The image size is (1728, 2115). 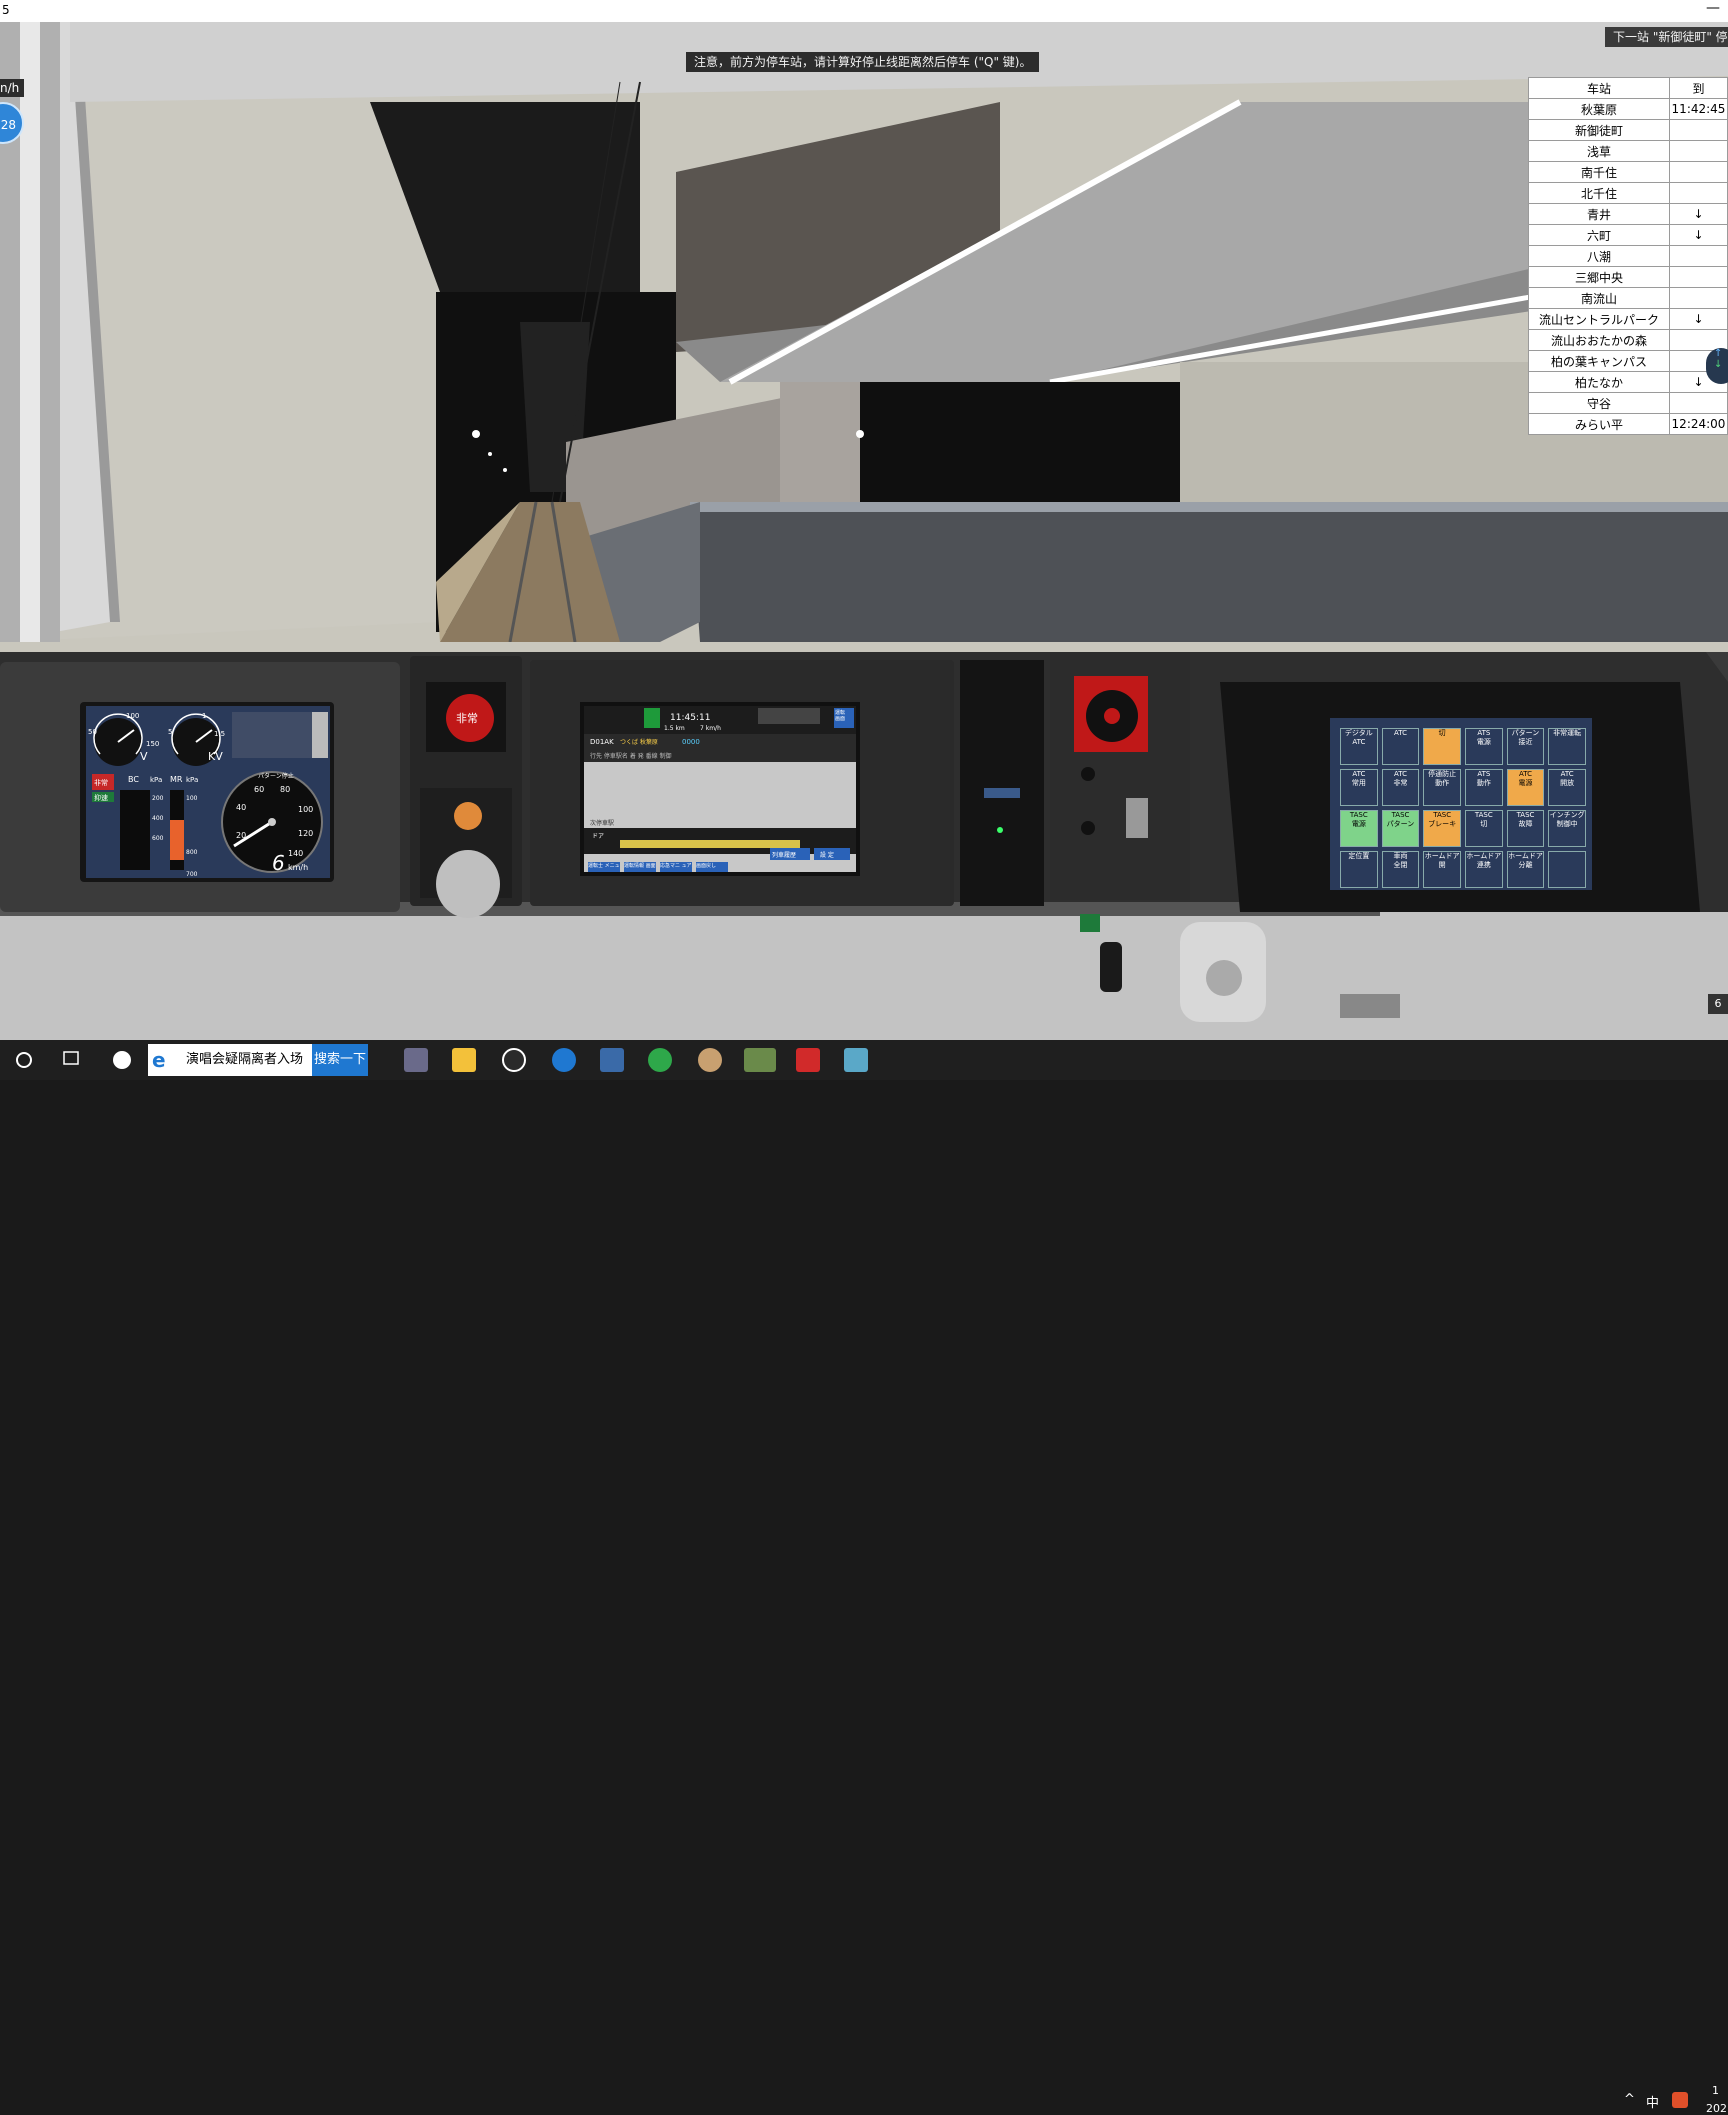 What do you see at coordinates (1721, 364) in the screenshot?
I see `scroll-down-icon: ↓` at bounding box center [1721, 364].